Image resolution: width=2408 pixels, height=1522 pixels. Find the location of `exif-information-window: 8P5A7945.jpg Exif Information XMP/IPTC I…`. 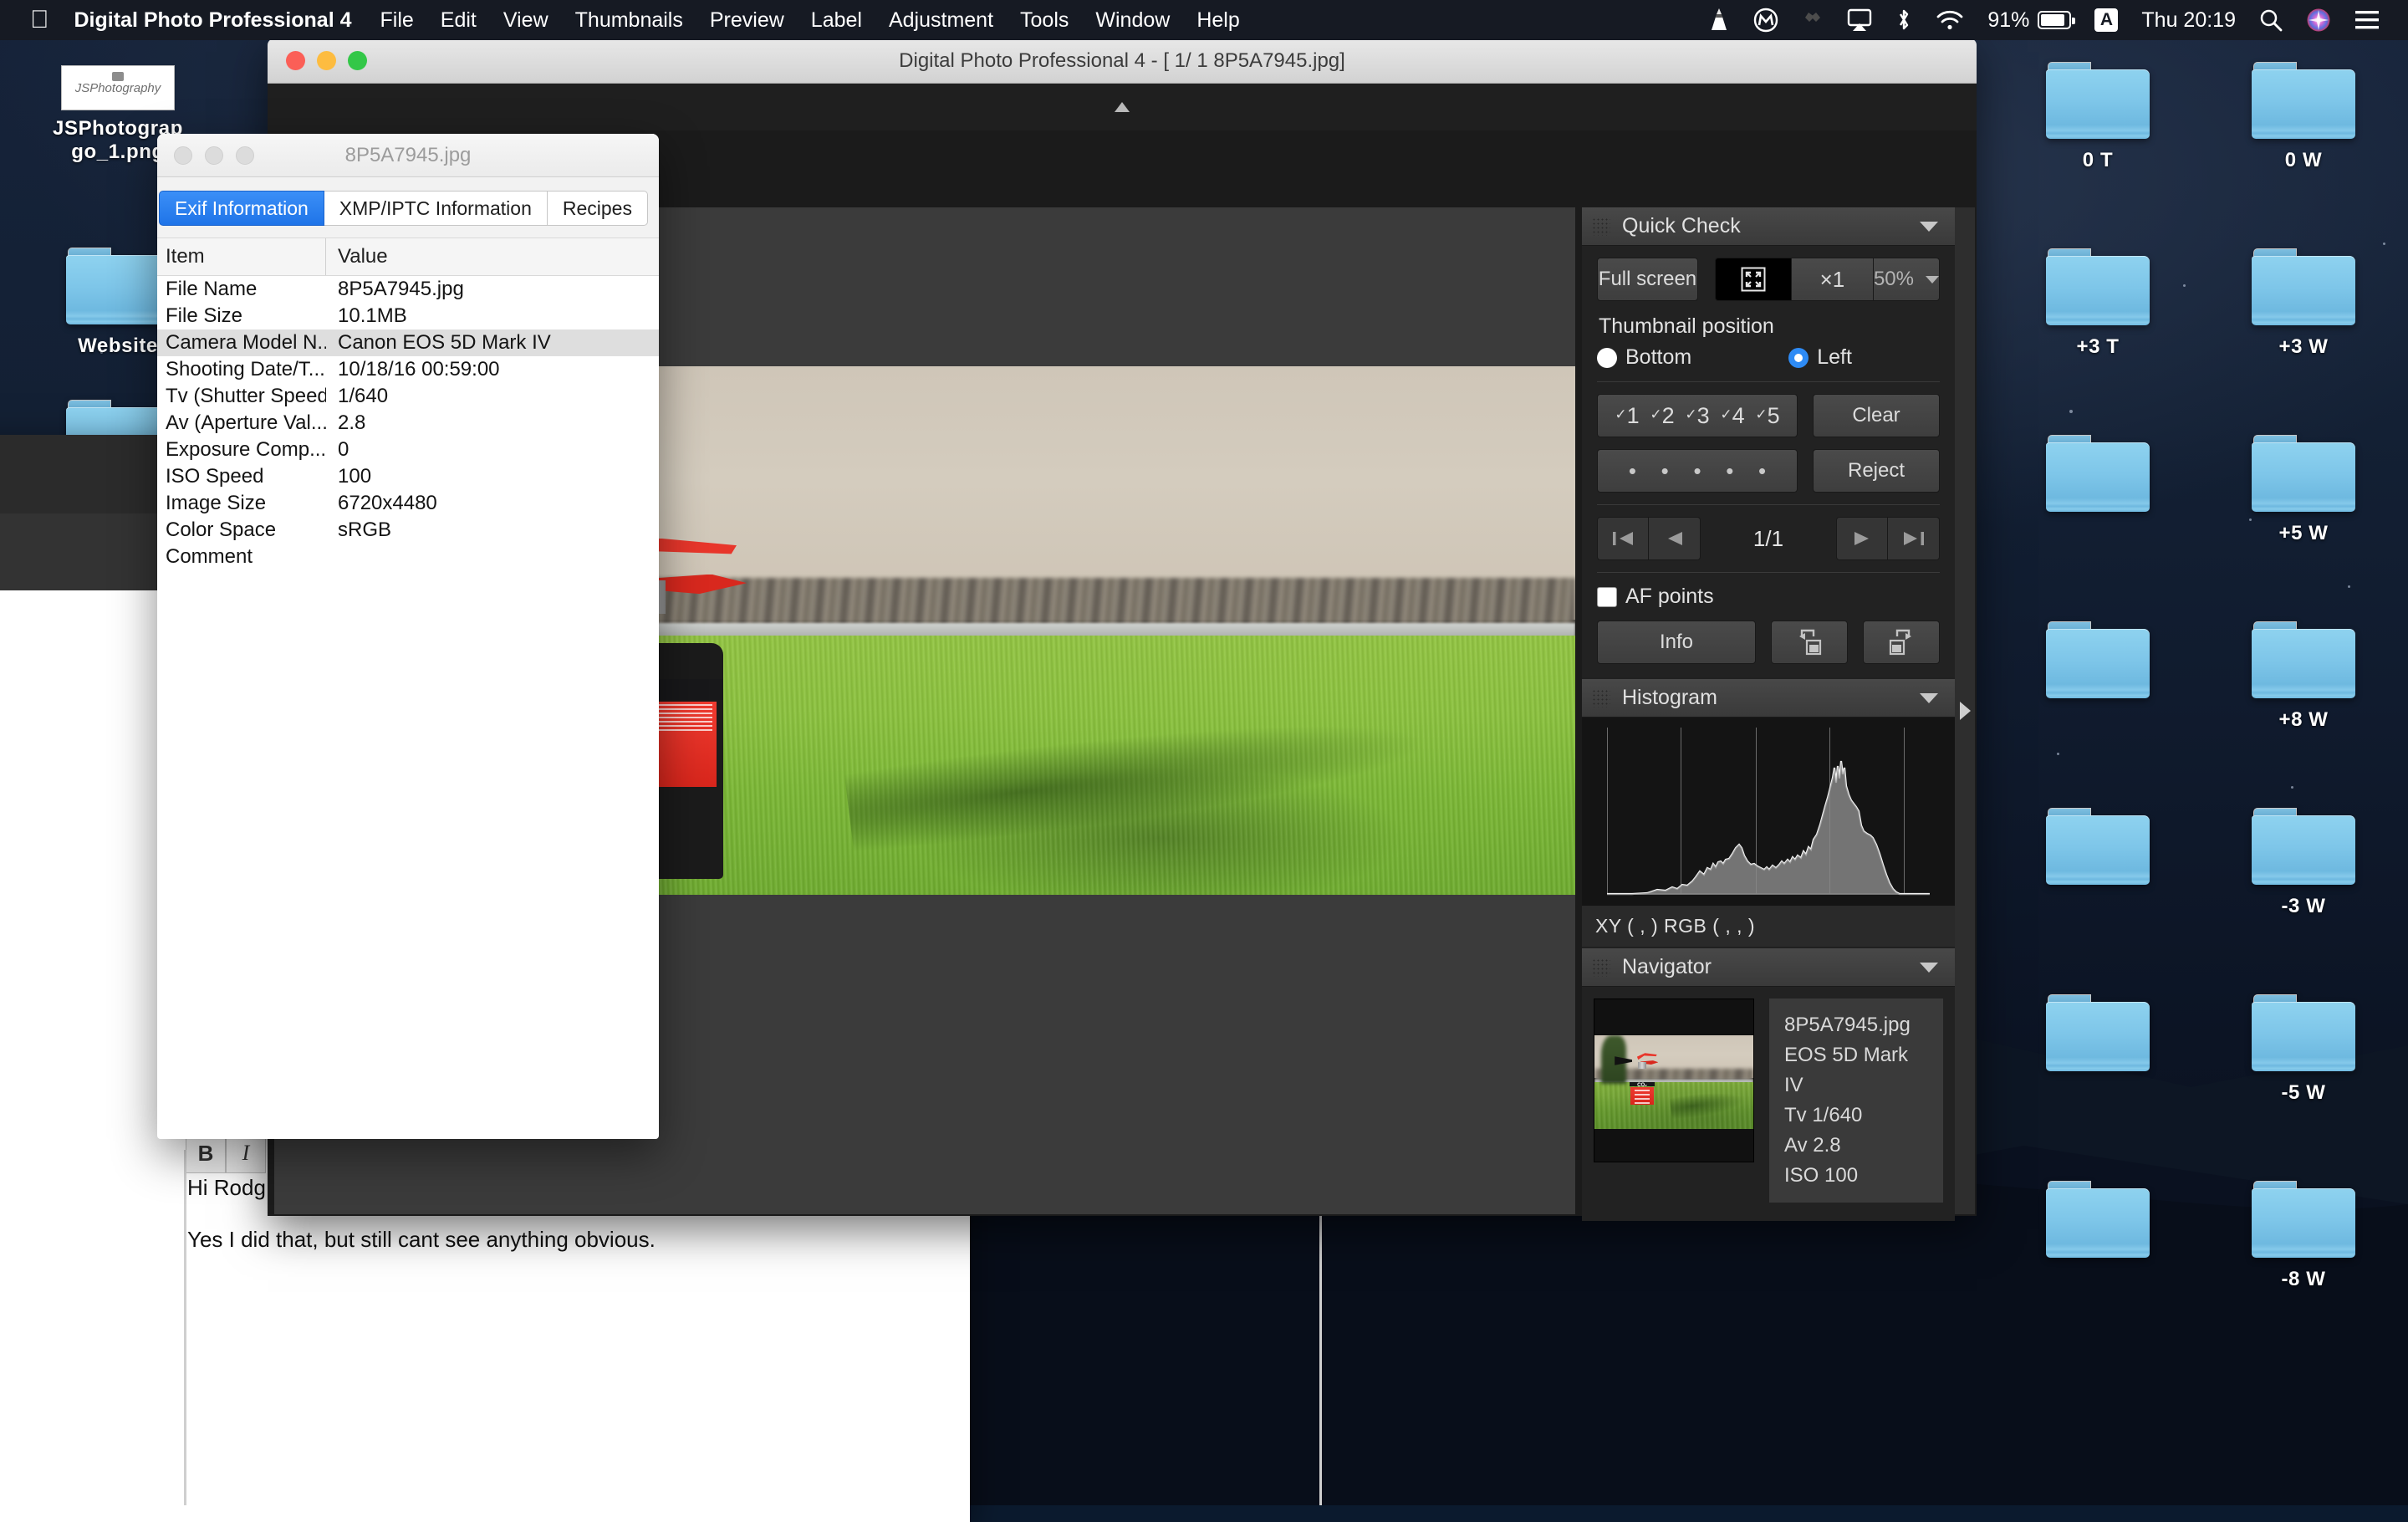

exif-information-window: 8P5A7945.jpg Exif Information XMP/IPTC I… is located at coordinates (408, 637).